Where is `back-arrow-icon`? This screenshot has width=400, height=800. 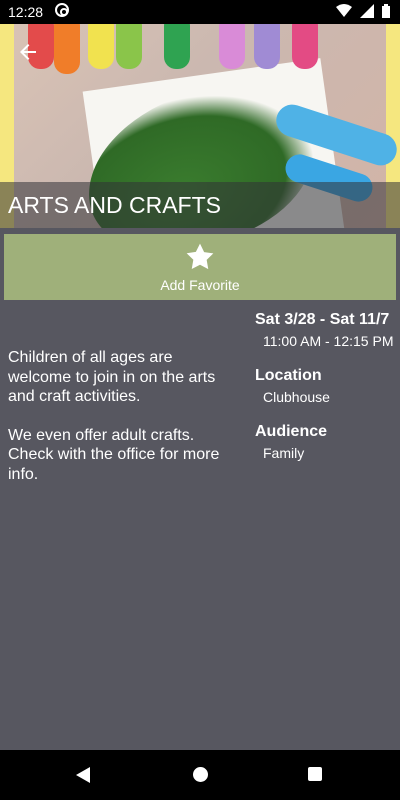 back-arrow-icon is located at coordinates (28, 52).